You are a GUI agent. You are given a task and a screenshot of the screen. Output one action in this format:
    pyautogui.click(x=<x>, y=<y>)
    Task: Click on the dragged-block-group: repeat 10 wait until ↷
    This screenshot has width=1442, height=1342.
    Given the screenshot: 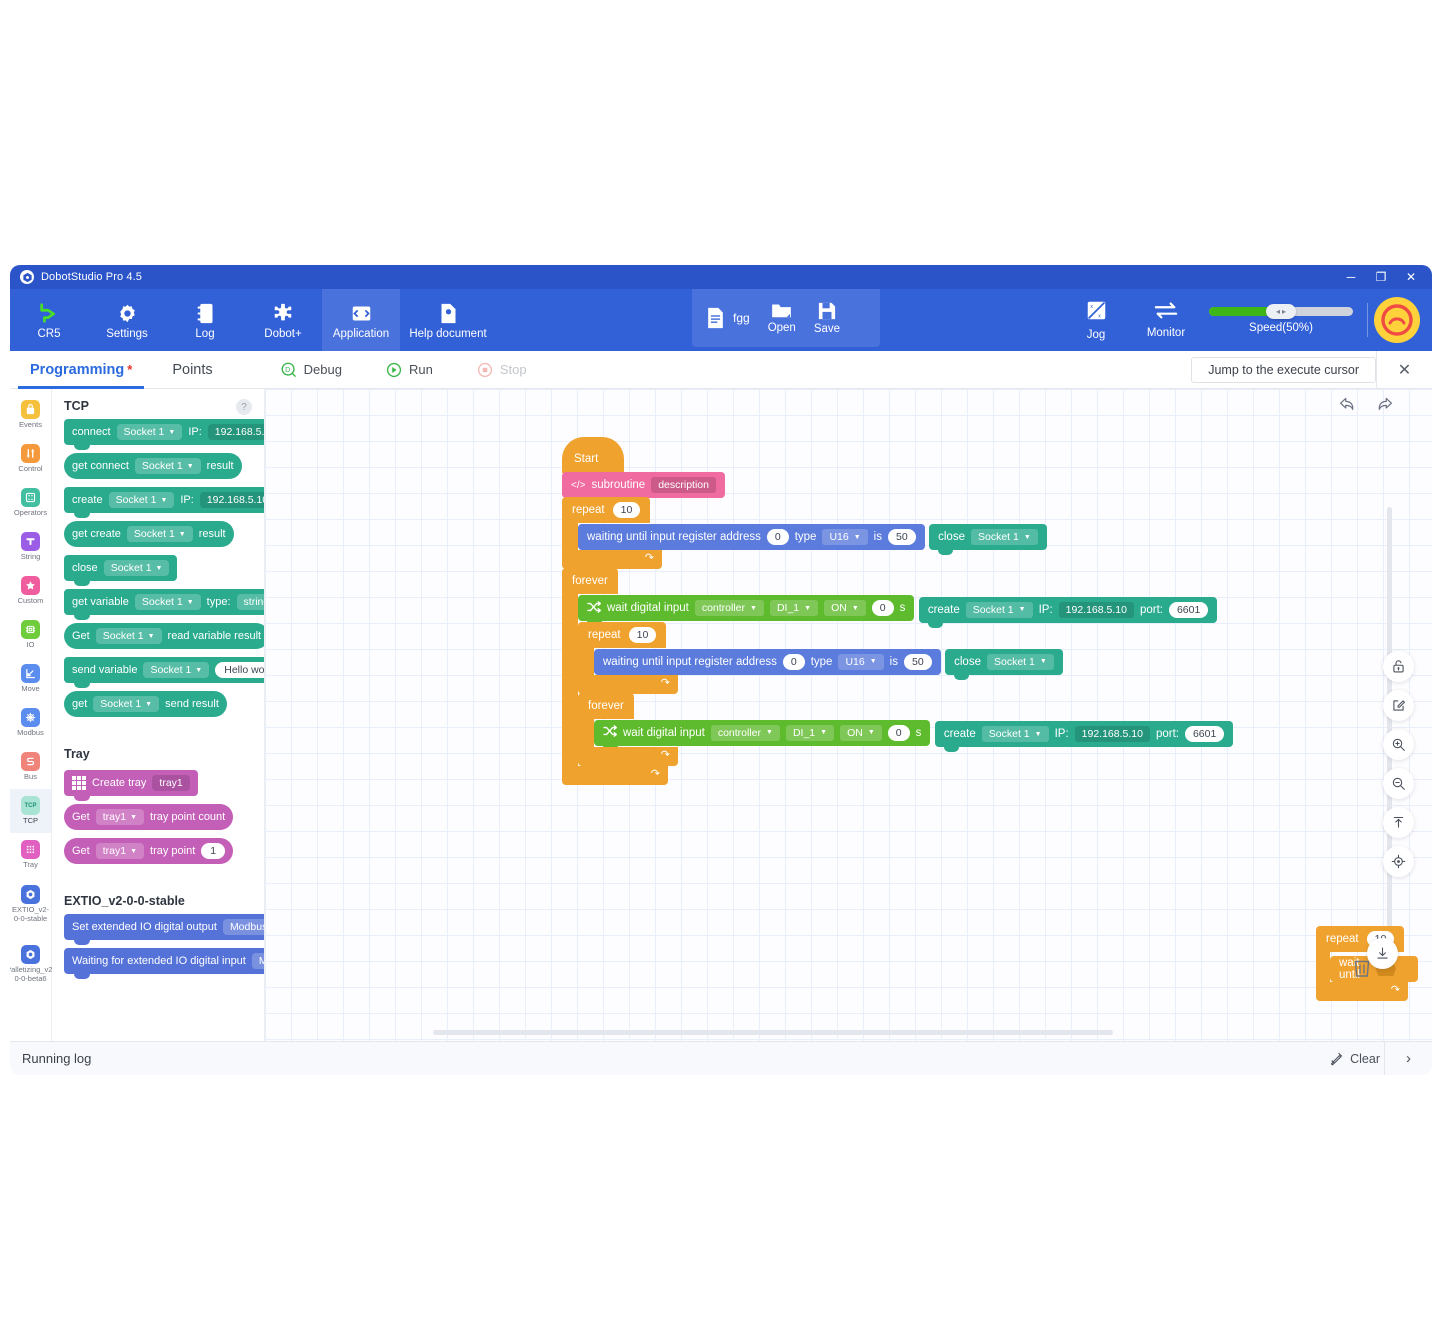 What is the action you would take?
    pyautogui.click(x=1367, y=963)
    